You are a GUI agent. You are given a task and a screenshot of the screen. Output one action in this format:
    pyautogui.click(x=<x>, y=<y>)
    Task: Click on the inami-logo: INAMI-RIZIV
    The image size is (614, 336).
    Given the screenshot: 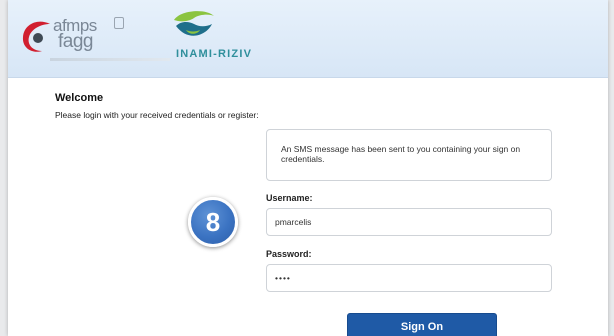 What is the action you would take?
    pyautogui.click(x=213, y=38)
    